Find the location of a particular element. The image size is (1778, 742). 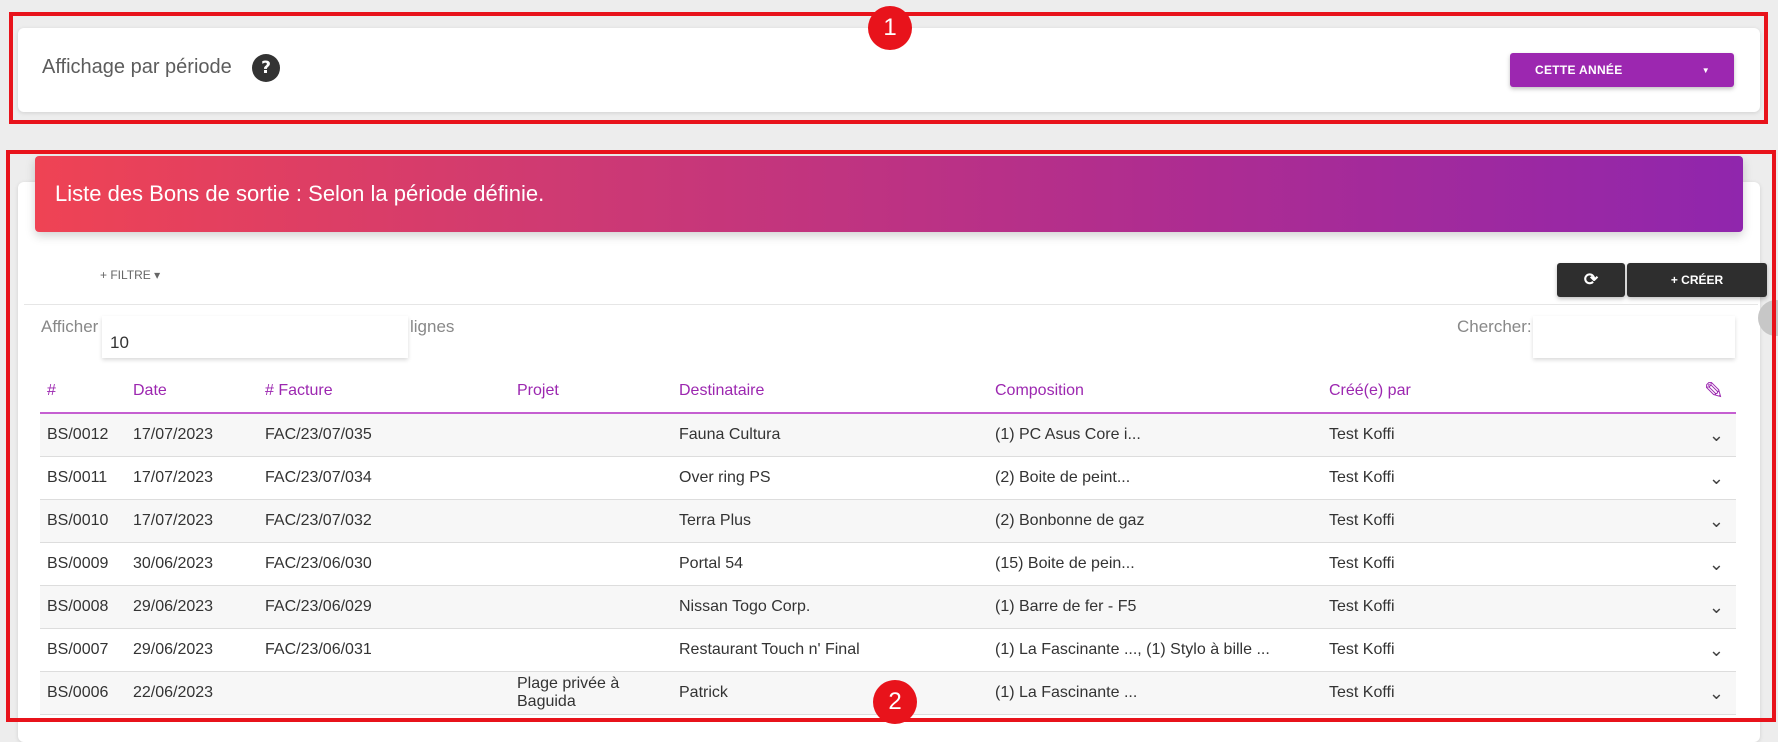

annotation-badge-2: 2 is located at coordinates (895, 702).